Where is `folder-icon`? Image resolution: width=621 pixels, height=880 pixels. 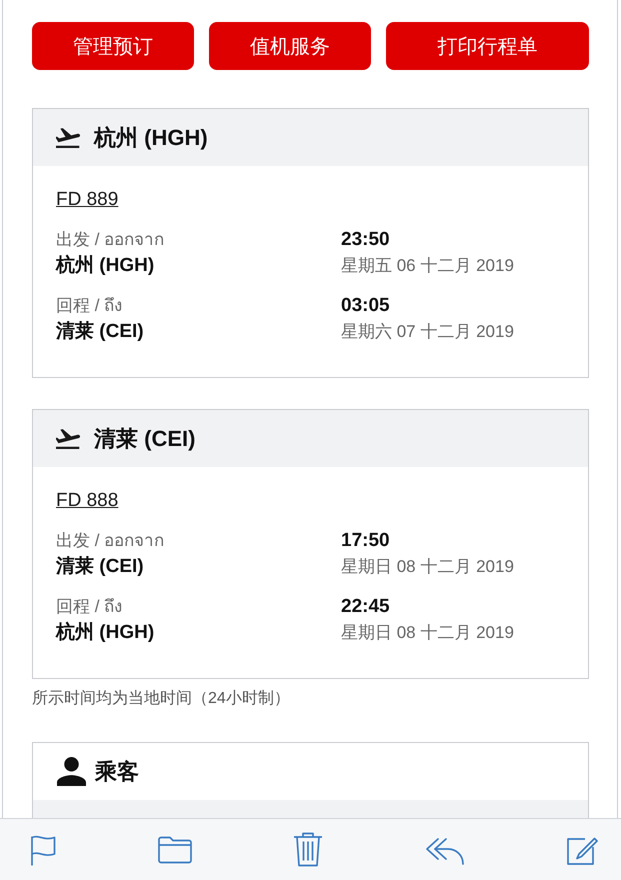
folder-icon is located at coordinates (175, 850).